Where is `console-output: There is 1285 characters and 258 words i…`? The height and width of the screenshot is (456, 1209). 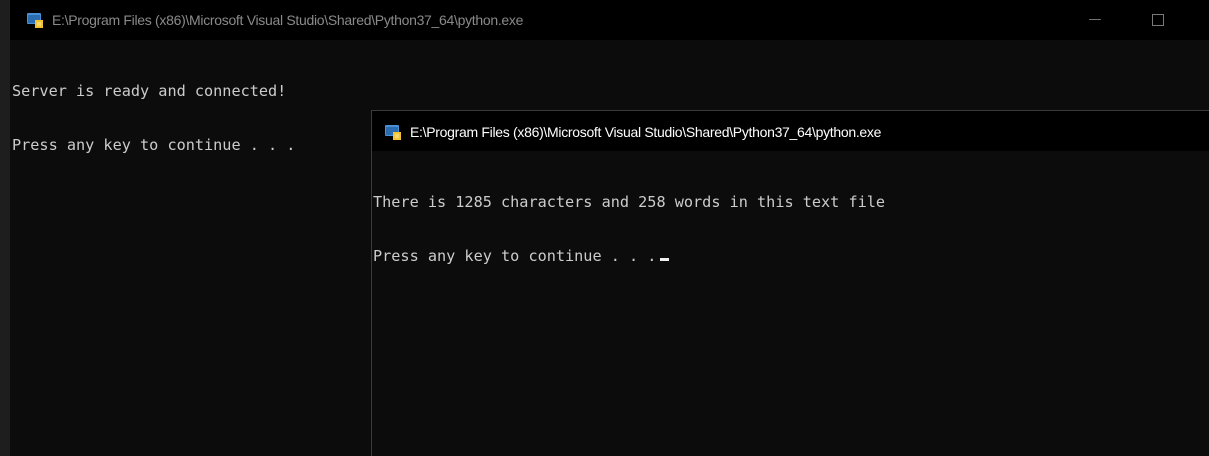 console-output: There is 1285 characters and 258 words i… is located at coordinates (629, 229).